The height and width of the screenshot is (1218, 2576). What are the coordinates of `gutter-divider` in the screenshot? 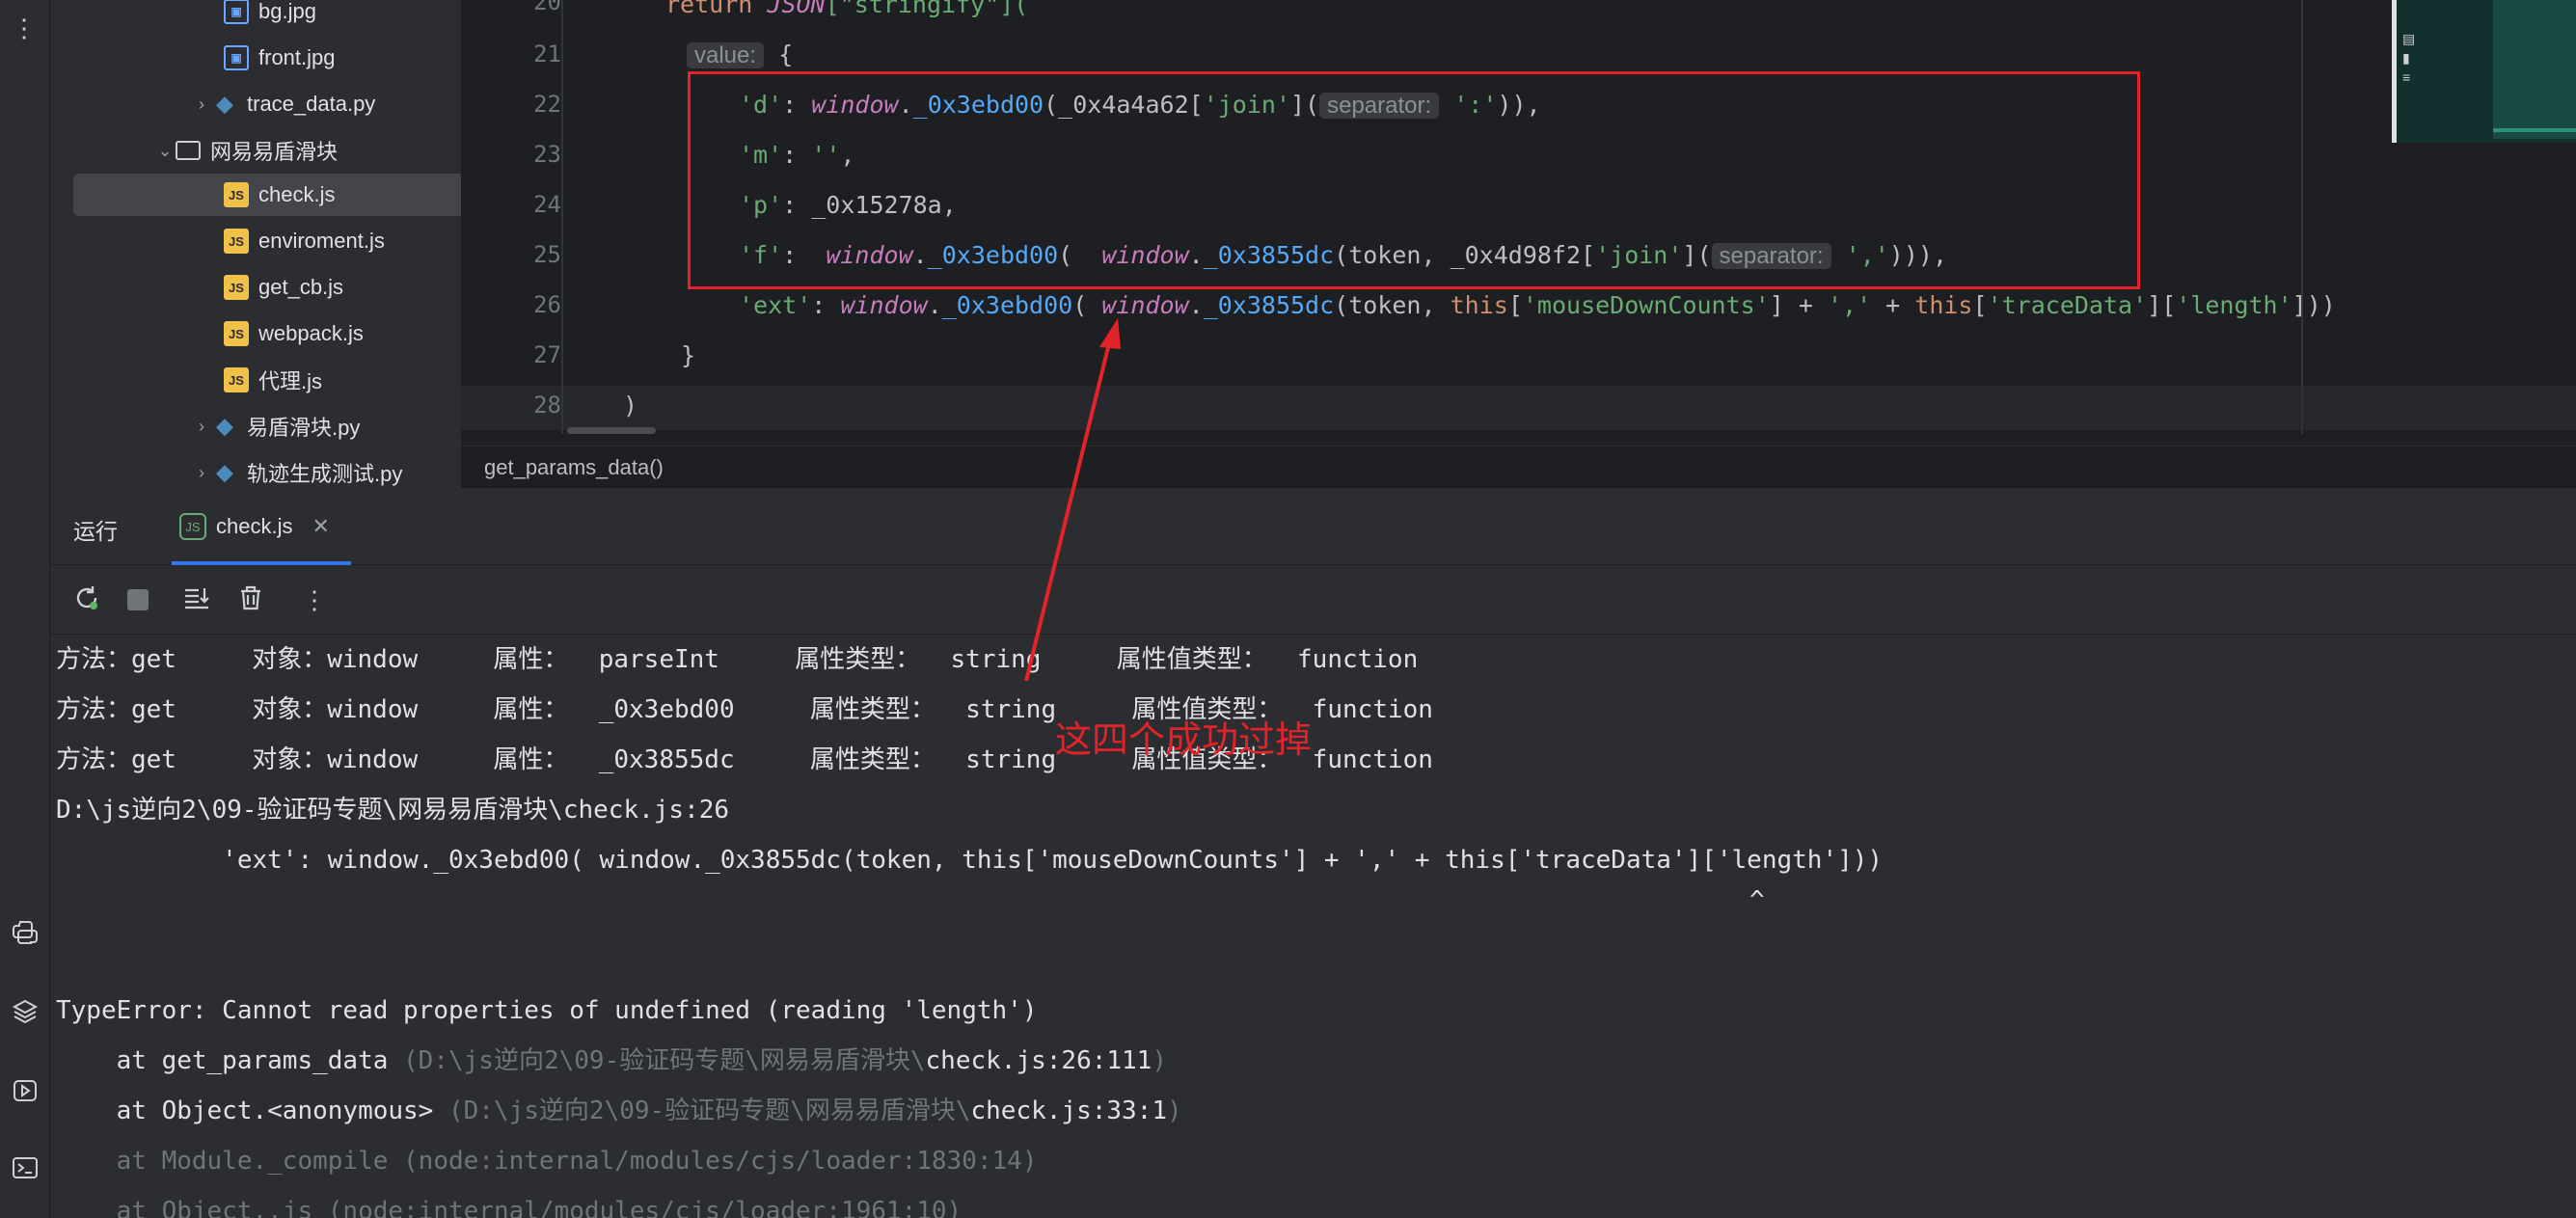 It's located at (562, 217).